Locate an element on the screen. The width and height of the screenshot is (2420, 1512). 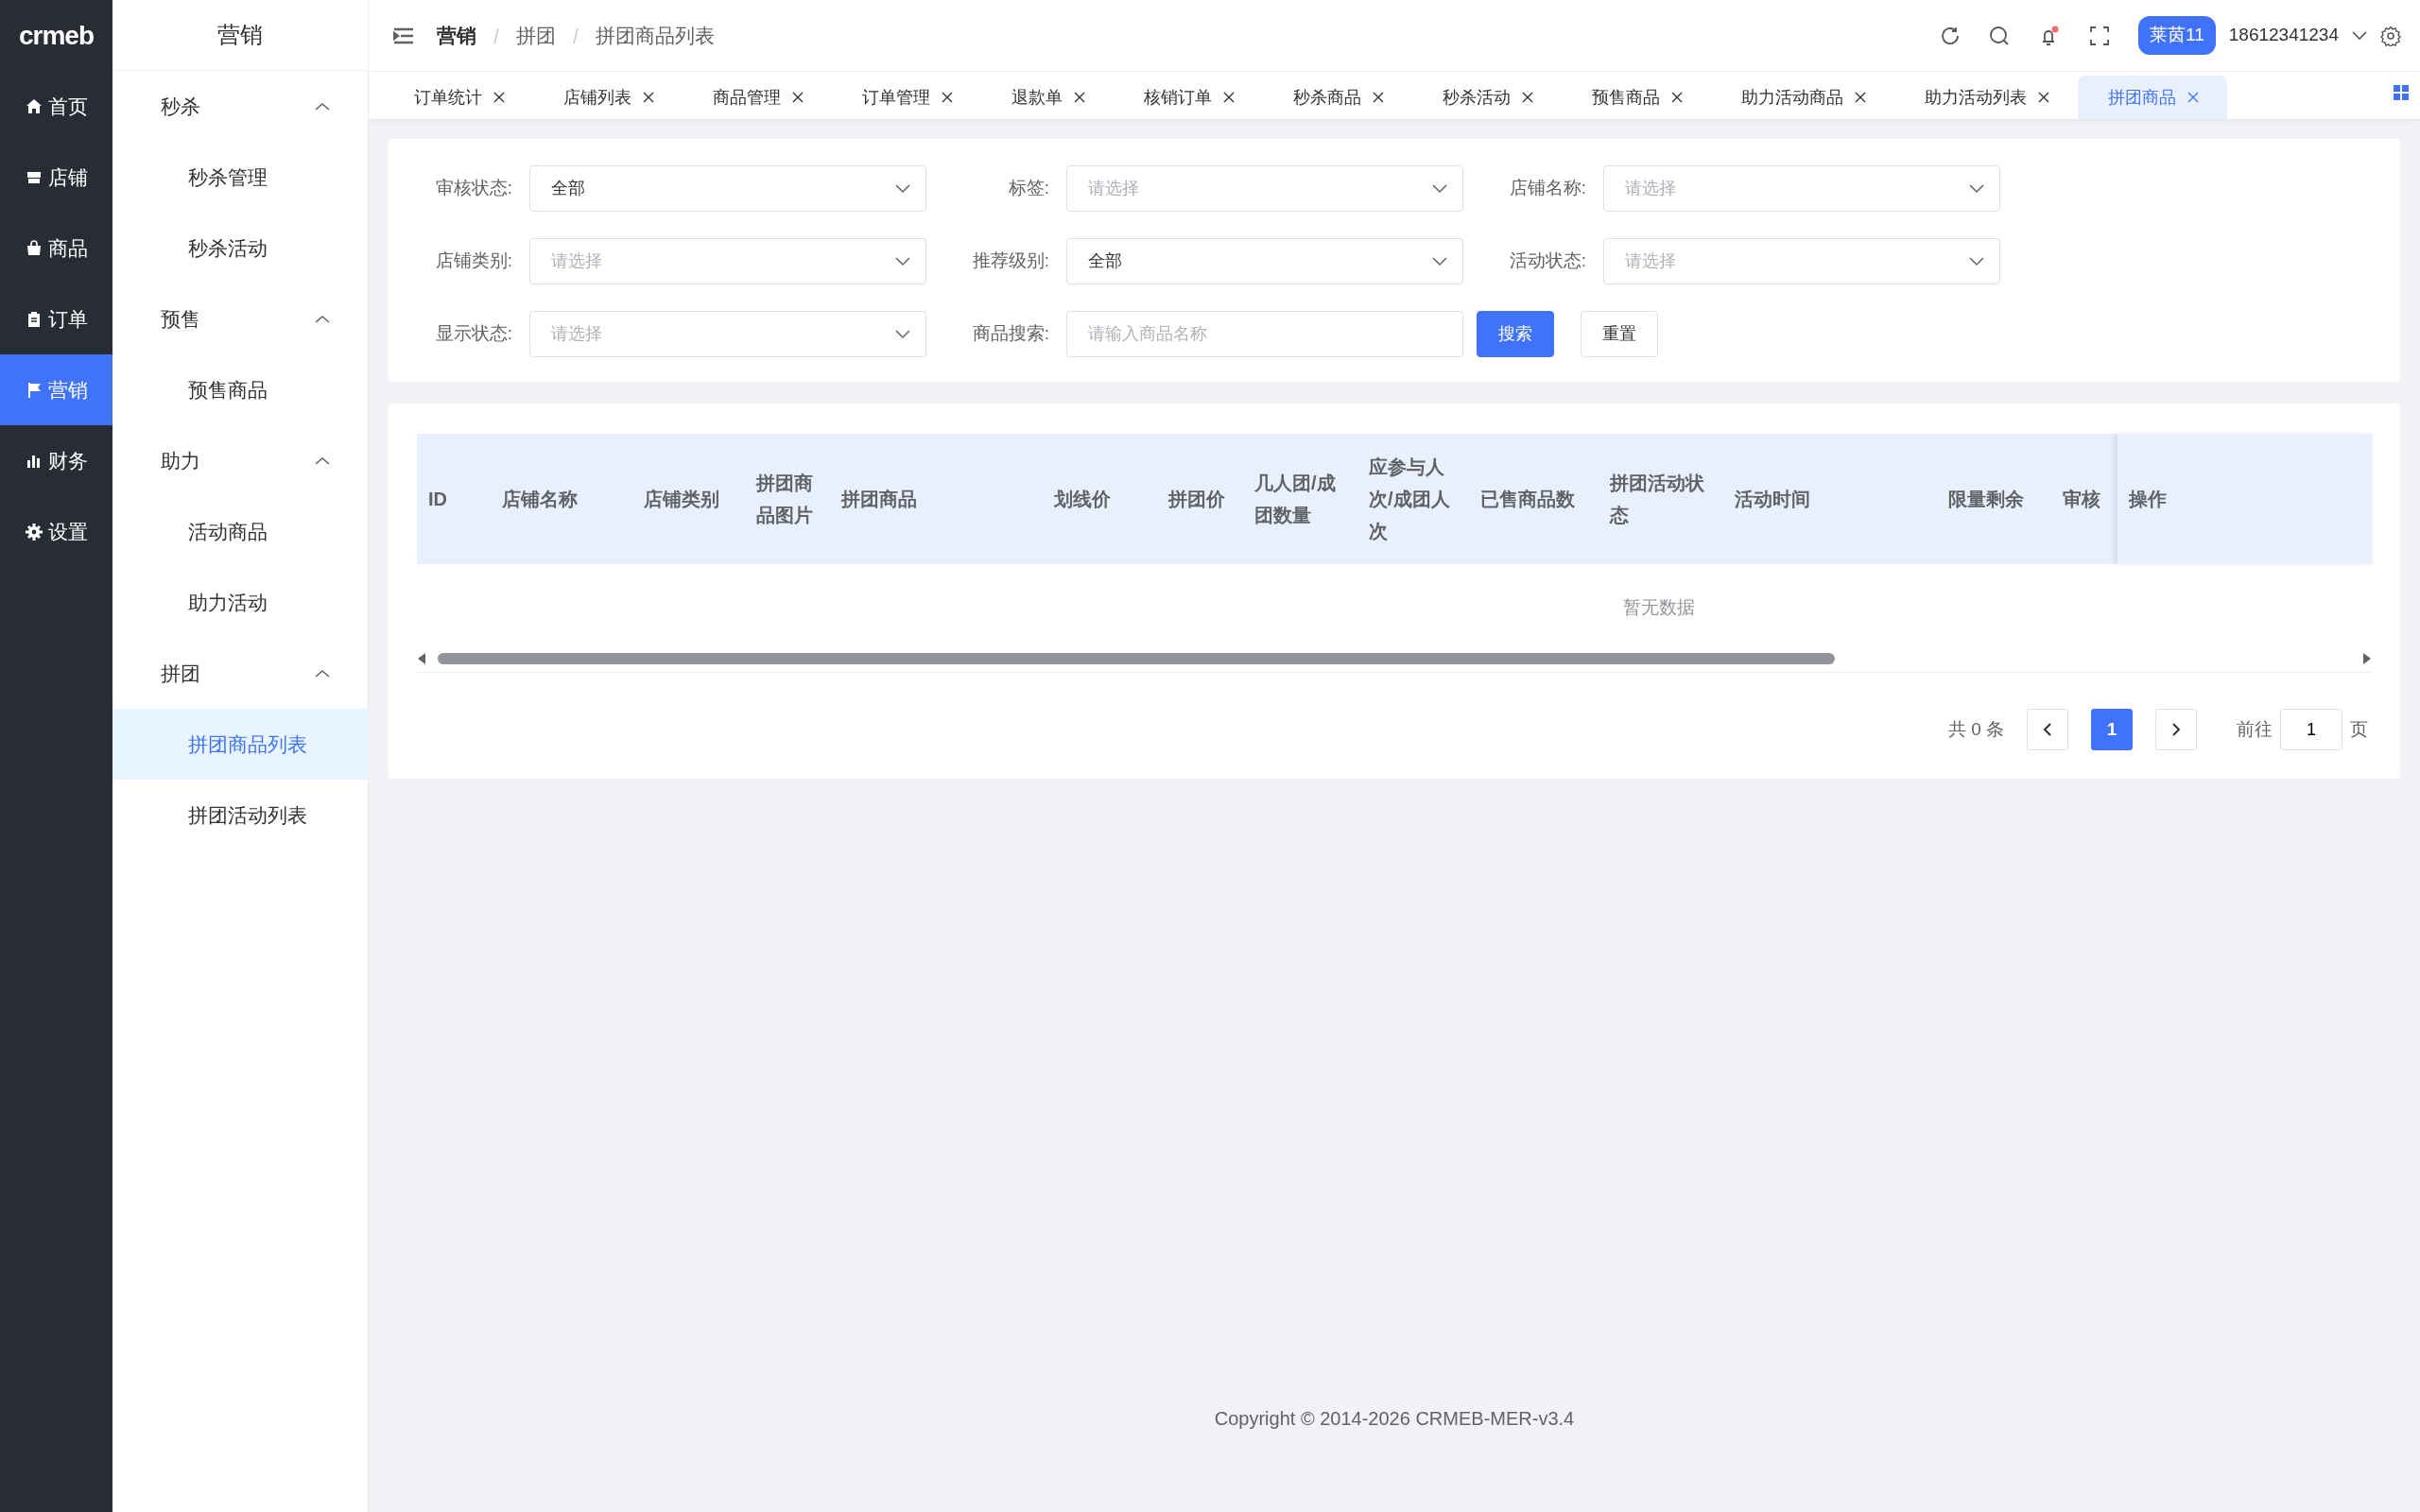
page-input: 1 is located at coordinates (2311, 729).